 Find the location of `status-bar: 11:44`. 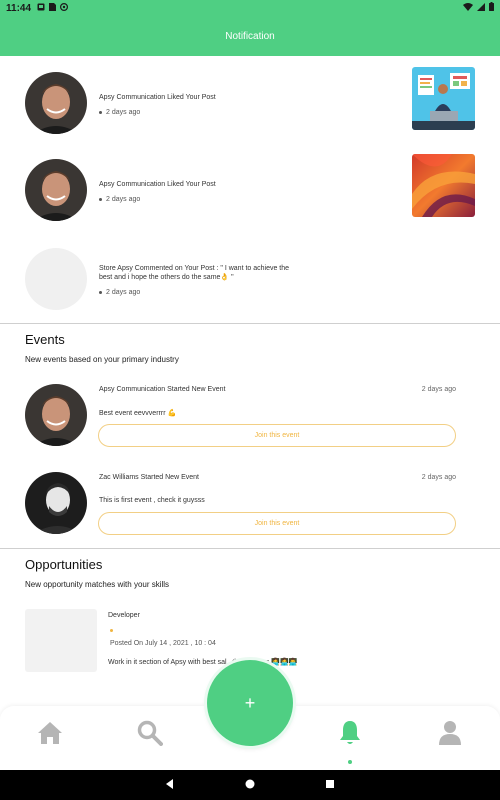

status-bar: 11:44 is located at coordinates (250, 8).